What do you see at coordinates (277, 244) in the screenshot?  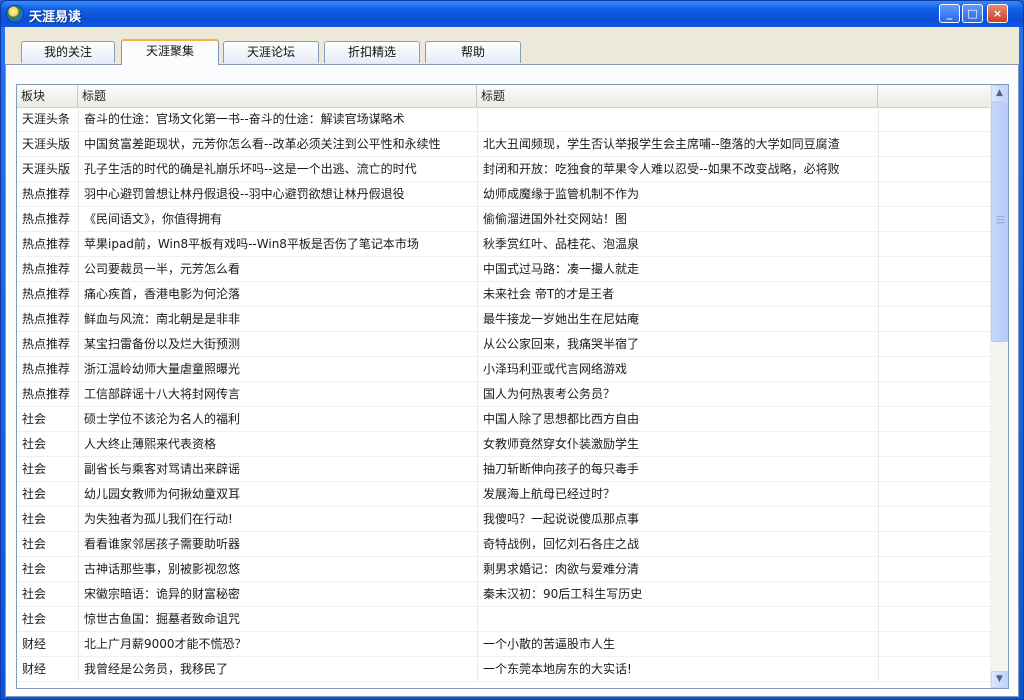 I see `row-title: 苹果ipad前，Win8平板有戏吗--Win8平板是否伤了笔记本市场` at bounding box center [277, 244].